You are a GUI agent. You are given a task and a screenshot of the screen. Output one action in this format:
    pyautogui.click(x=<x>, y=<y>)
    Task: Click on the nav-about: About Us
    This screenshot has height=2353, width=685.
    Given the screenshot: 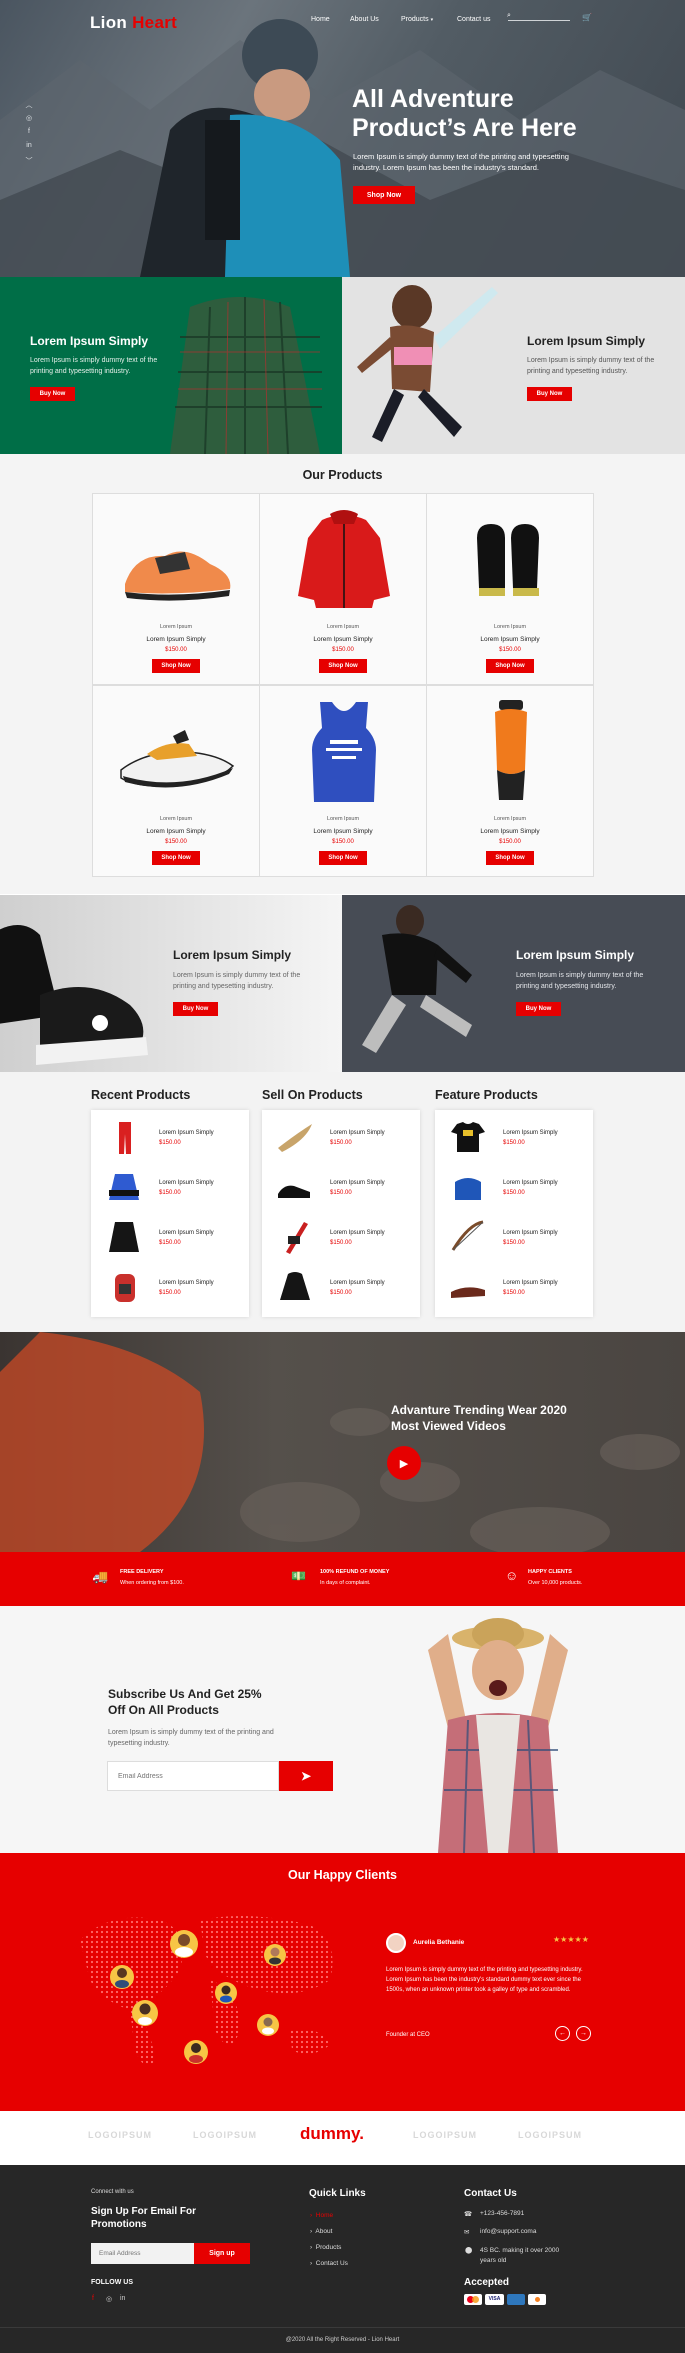 What is the action you would take?
    pyautogui.click(x=364, y=19)
    